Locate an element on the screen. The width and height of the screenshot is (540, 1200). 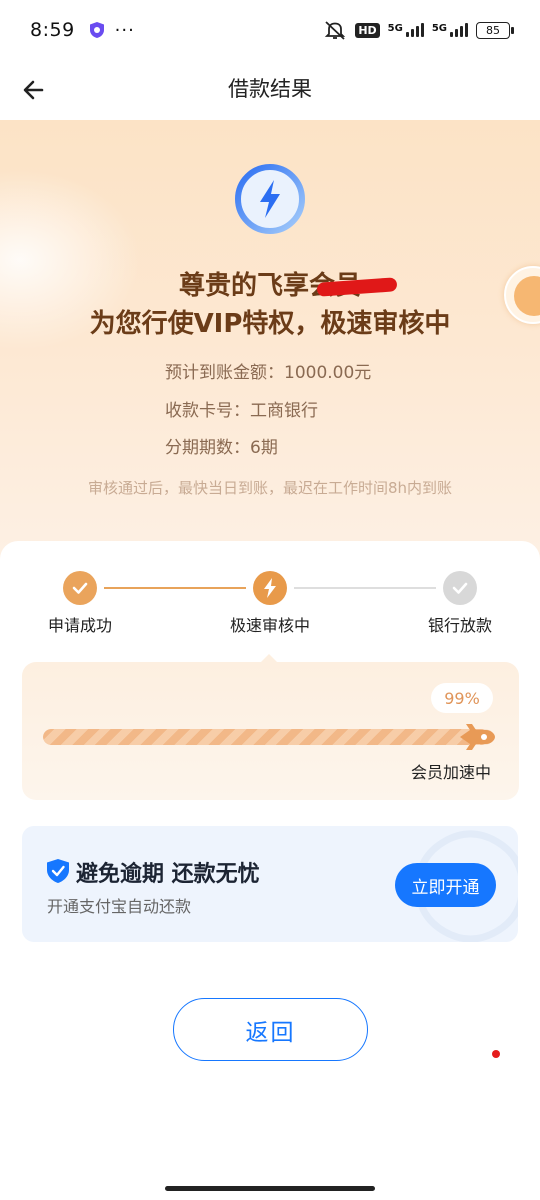
promo-title: 避免逾期 还款无忧 is located at coordinates (168, 874).